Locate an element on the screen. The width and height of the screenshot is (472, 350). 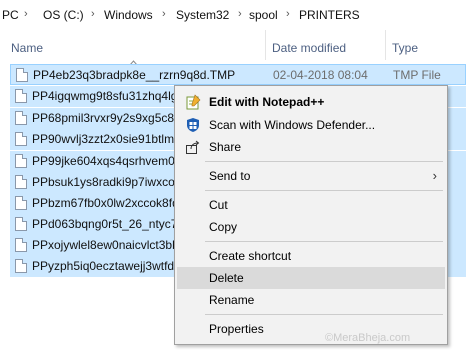
chevron-right-icon: › is located at coordinates (434, 175).